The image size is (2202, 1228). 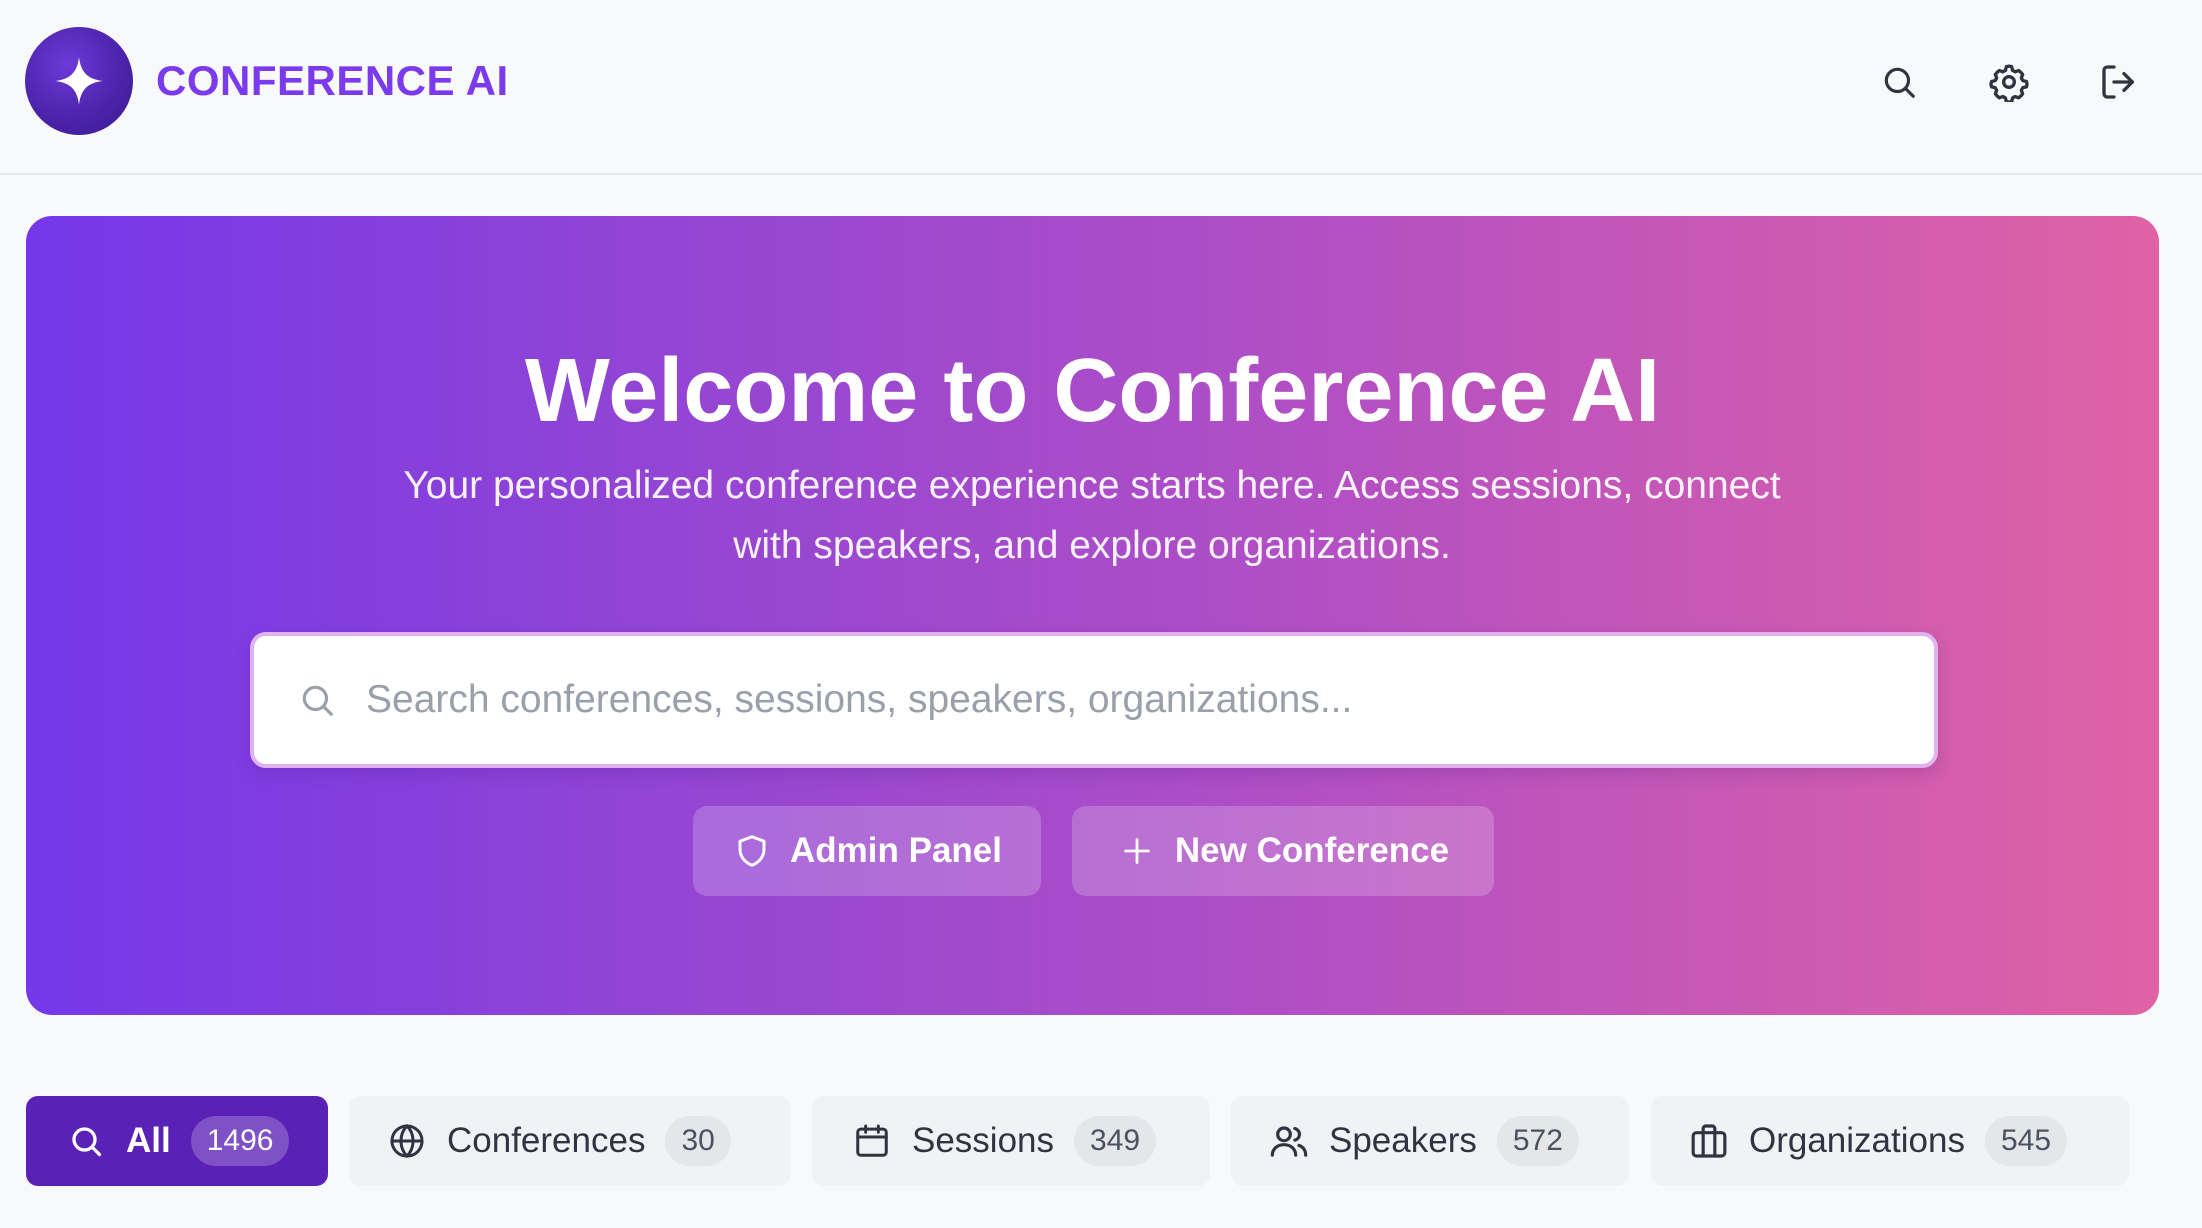 I want to click on tab-organizations: Organizations 545, so click(x=1890, y=1141).